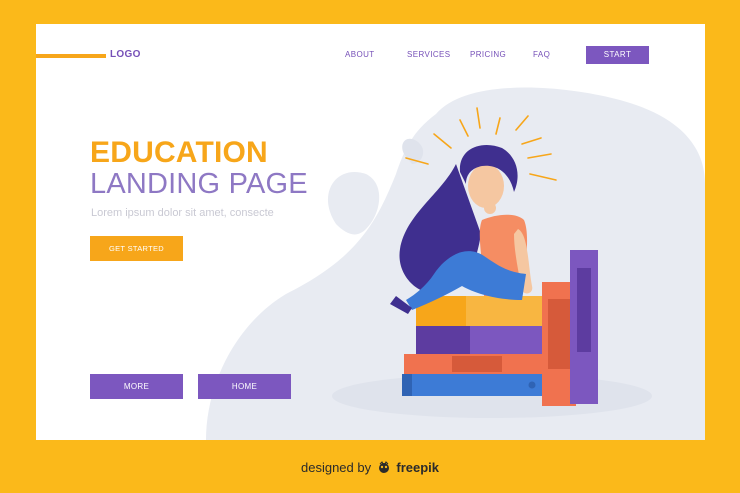 The height and width of the screenshot is (493, 740). I want to click on designer-credit: designed by freepik, so click(370, 467).